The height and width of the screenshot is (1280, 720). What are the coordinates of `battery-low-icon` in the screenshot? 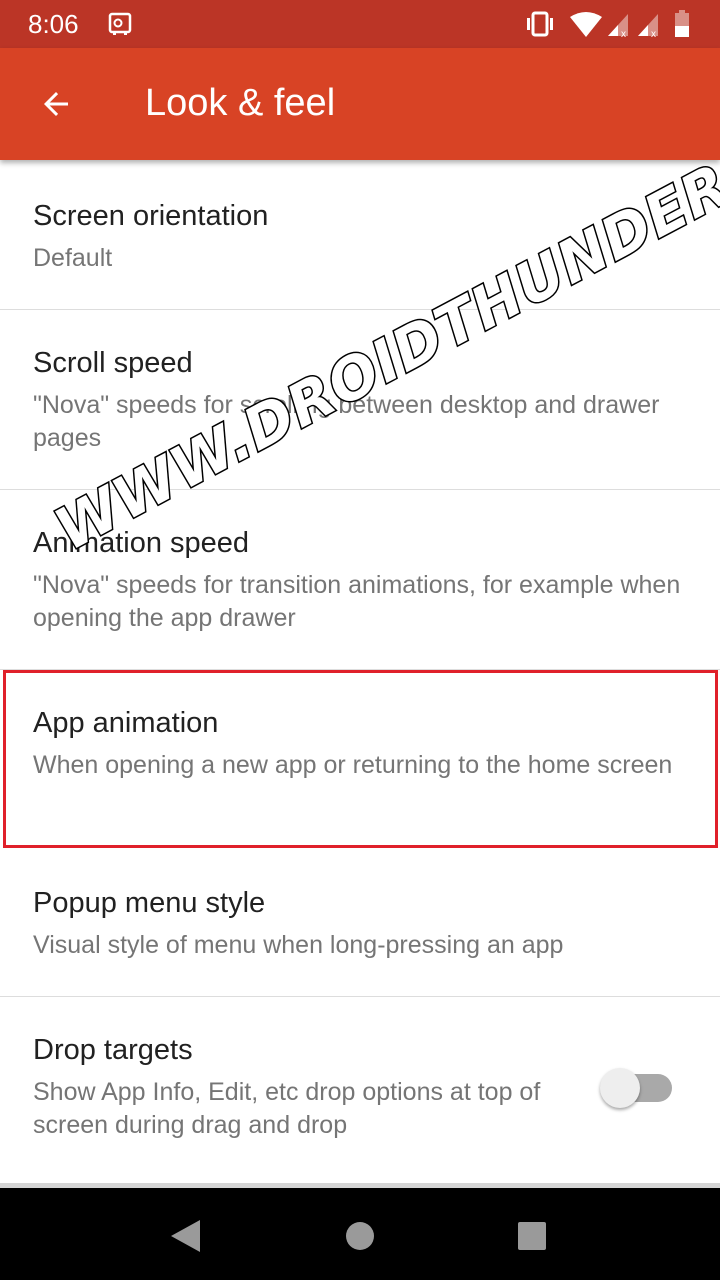 It's located at (682, 23).